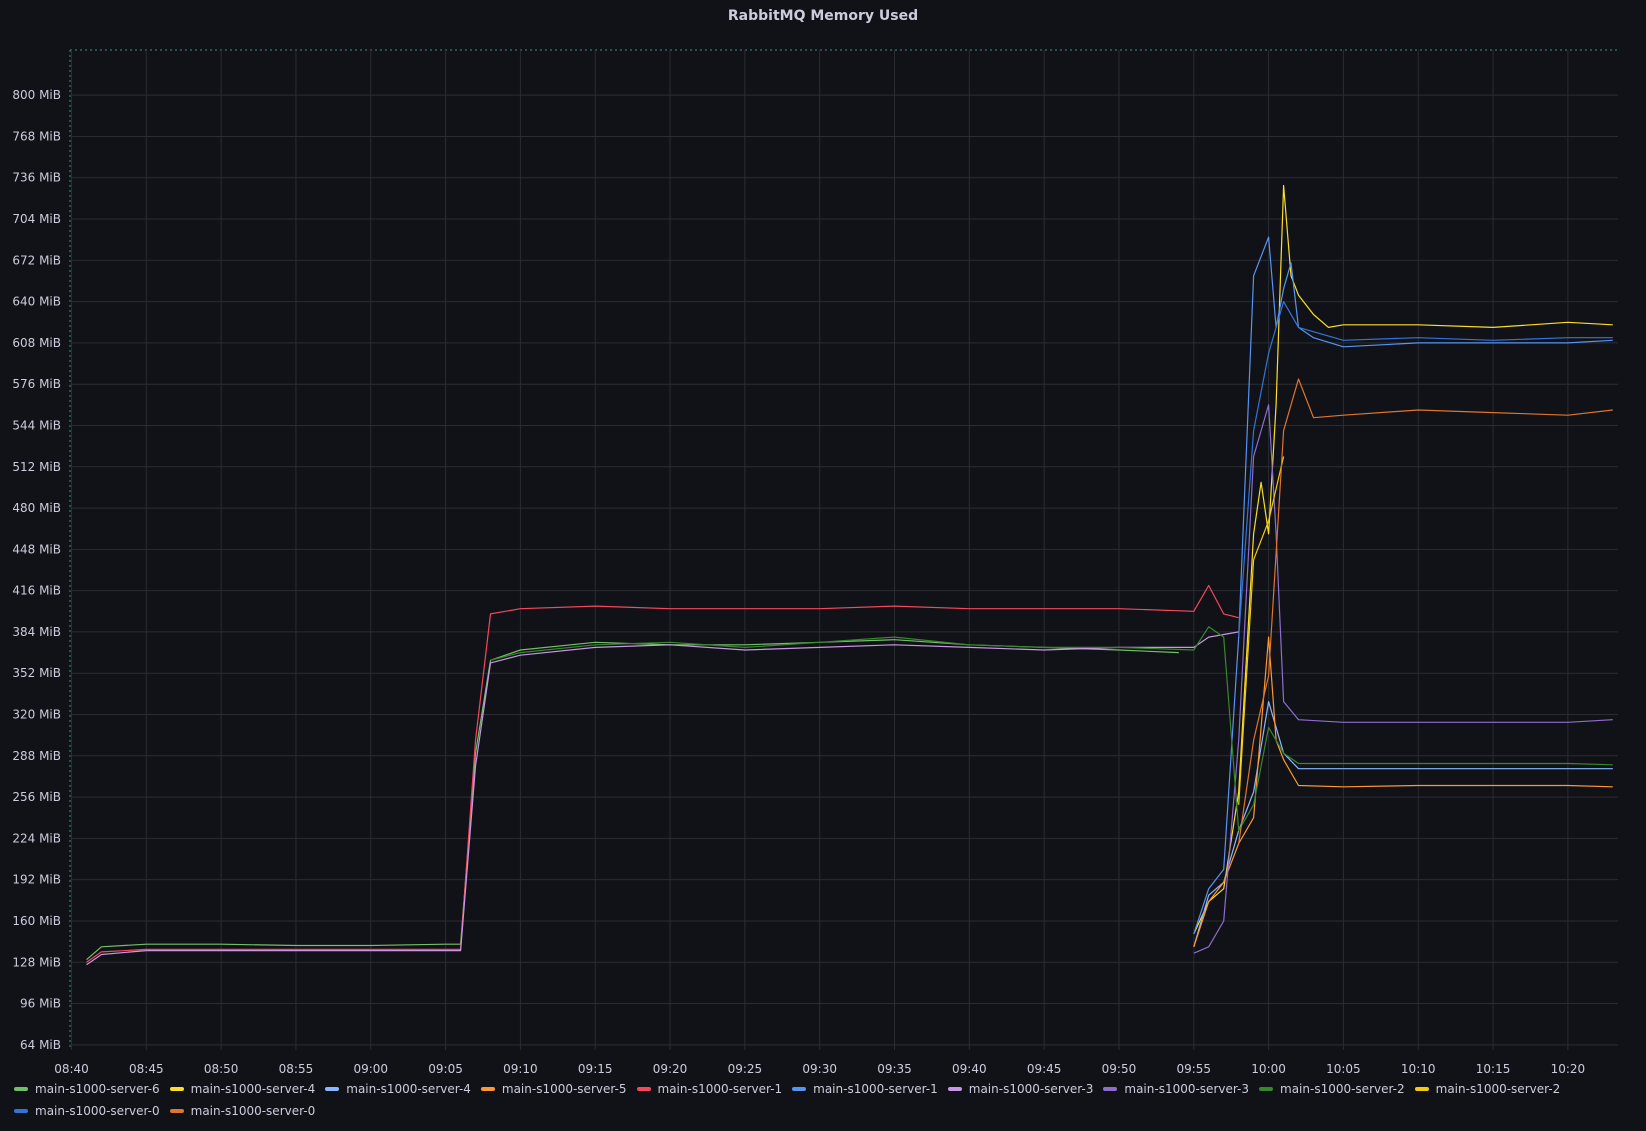 The height and width of the screenshot is (1131, 1646). Describe the element at coordinates (1493, 1068) in the screenshot. I see `x-tick-label: 10:15` at that location.